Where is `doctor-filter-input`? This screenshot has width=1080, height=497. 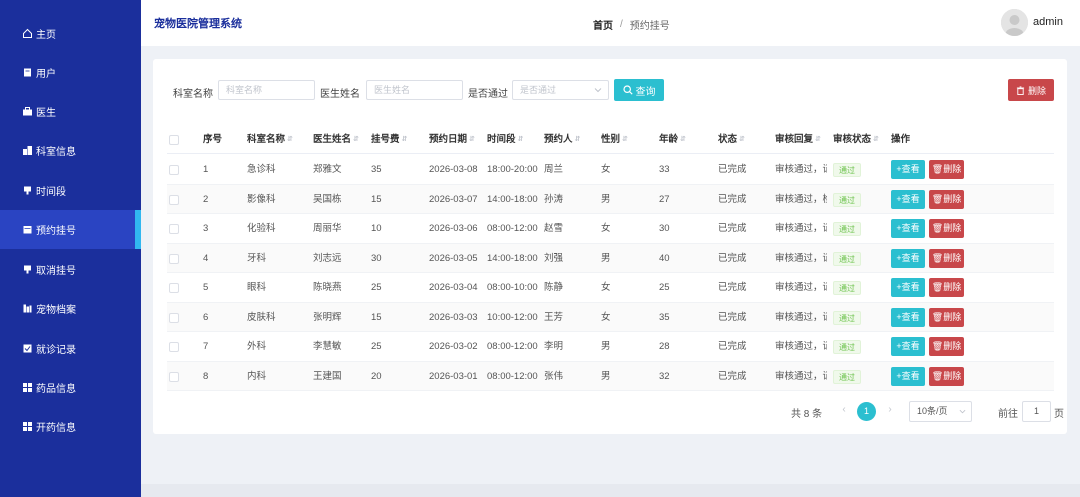 doctor-filter-input is located at coordinates (414, 90).